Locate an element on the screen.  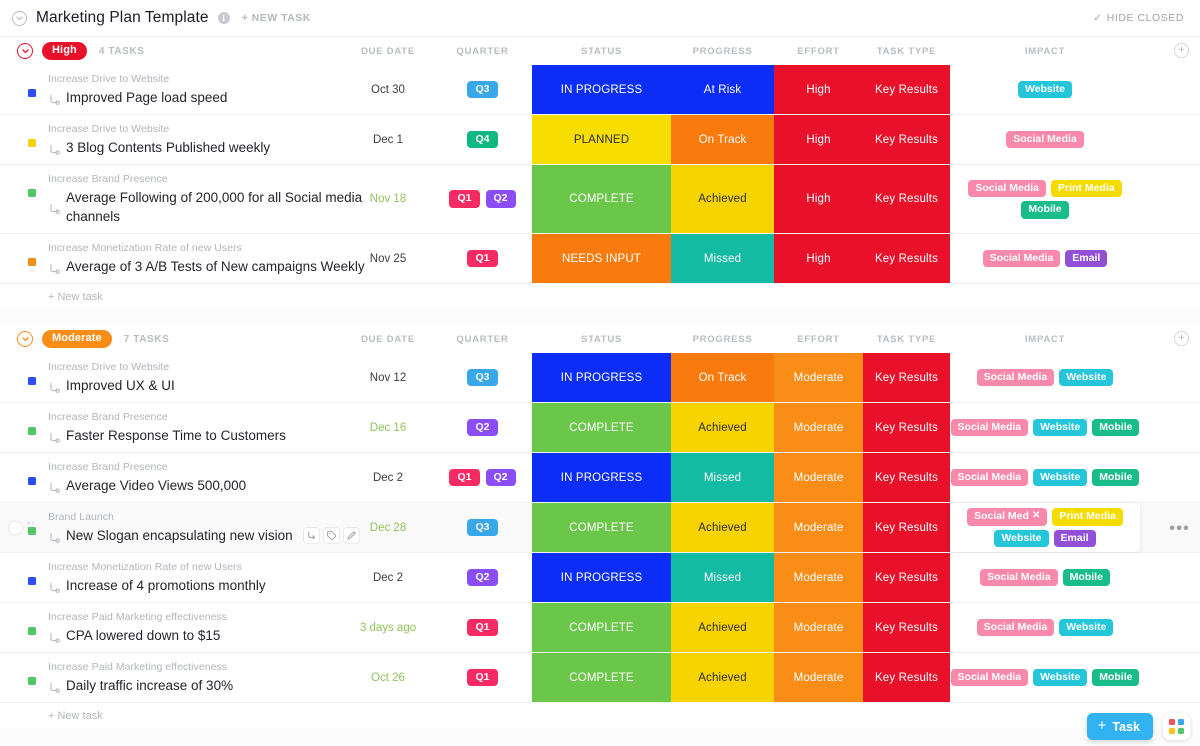
row-options-menu-icon: ••• is located at coordinates (1179, 527).